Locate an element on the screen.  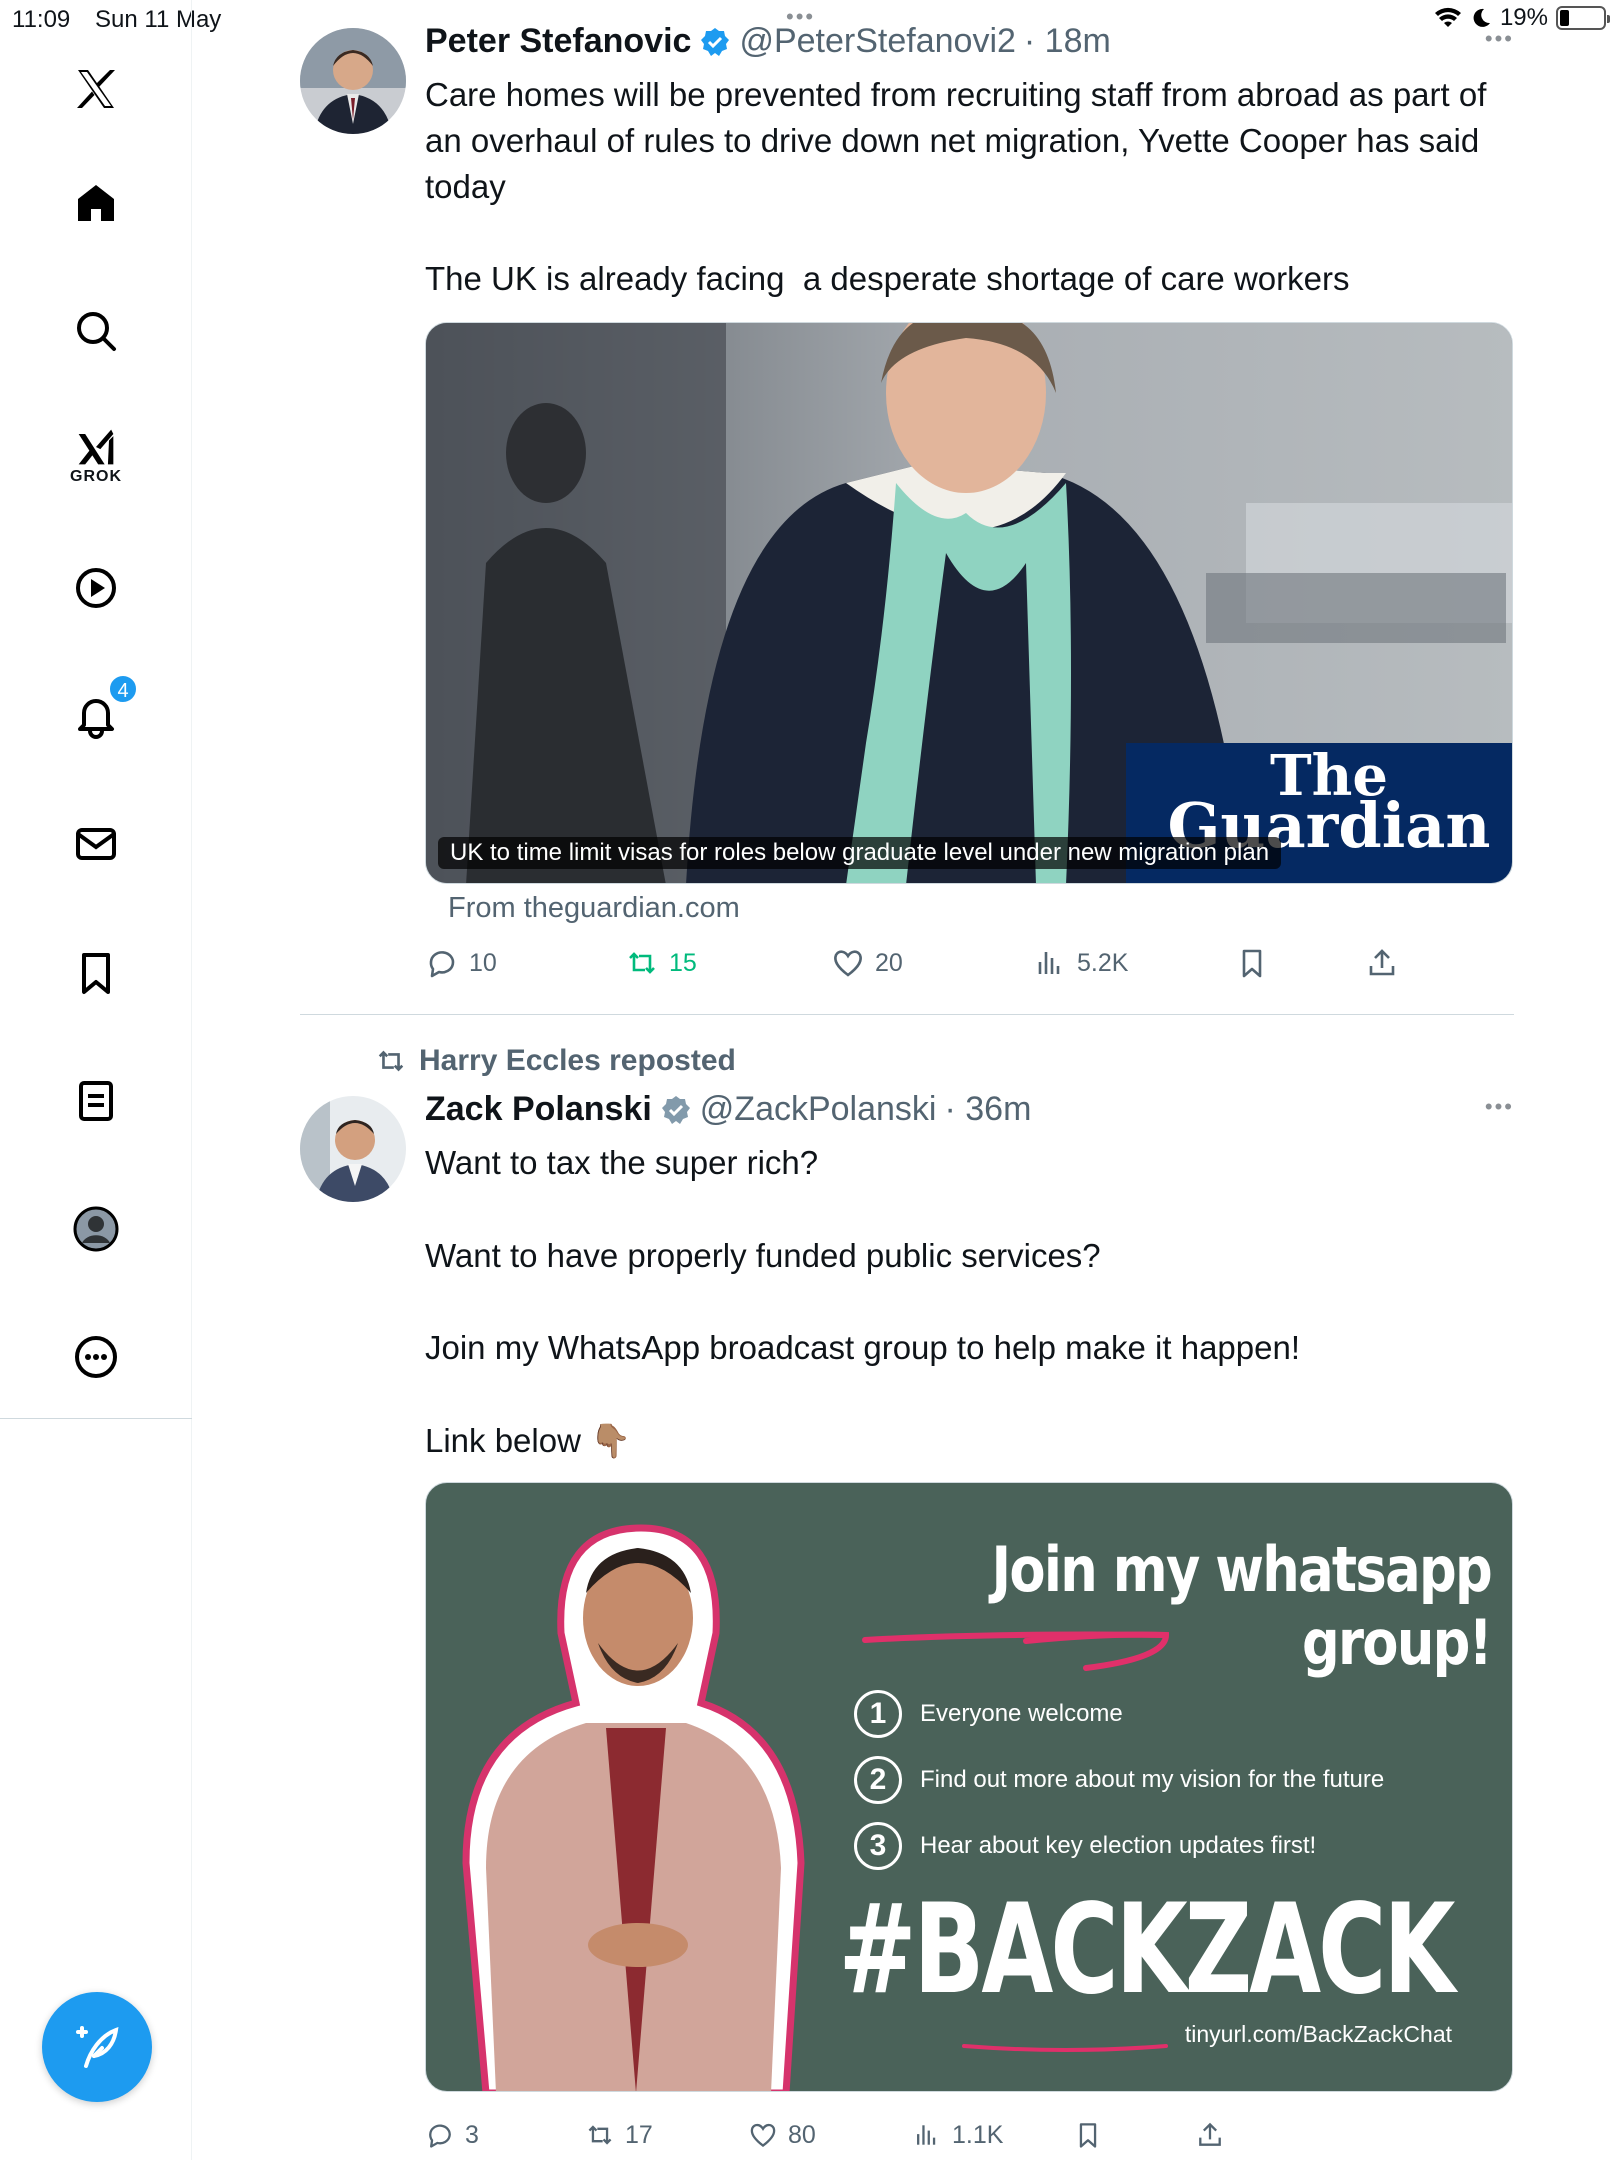
lists-icon is located at coordinates (96, 1101).